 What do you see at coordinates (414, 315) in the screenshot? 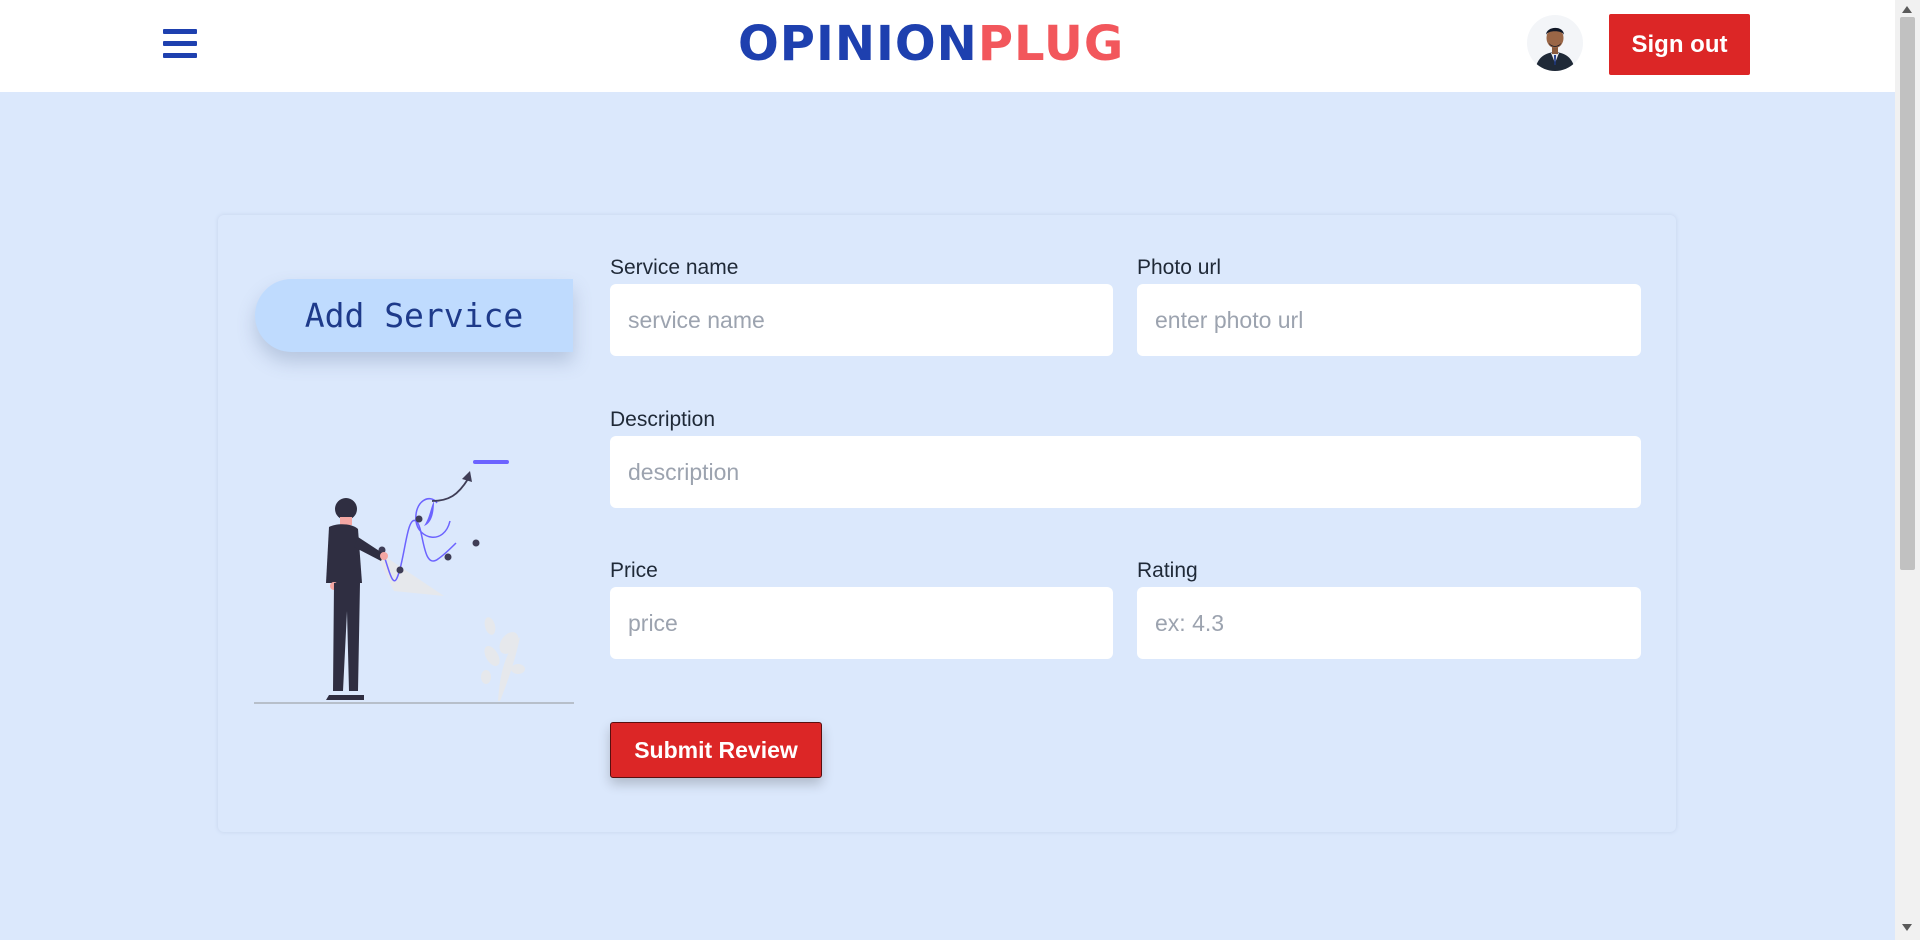
I see `add-service-heading: Add Service` at bounding box center [414, 315].